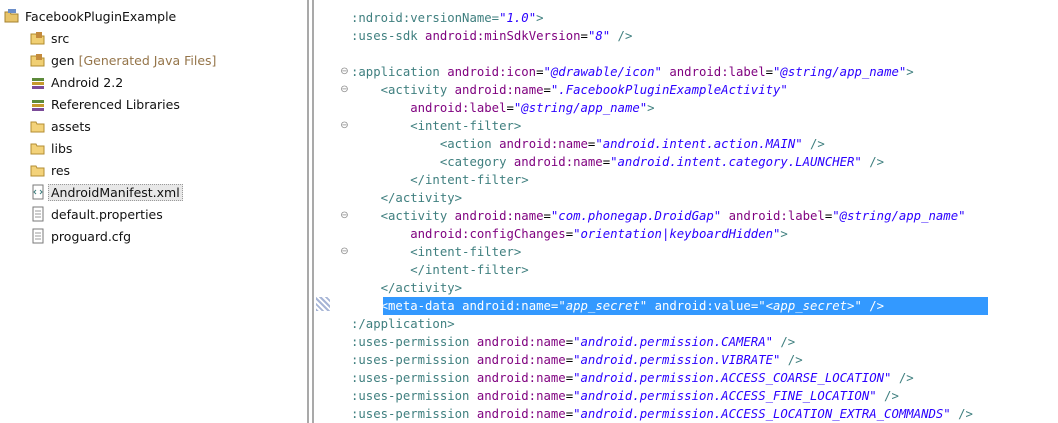 The image size is (1058, 423). I want to click on tree-item-label: FacebookPluginExample, so click(101, 16).